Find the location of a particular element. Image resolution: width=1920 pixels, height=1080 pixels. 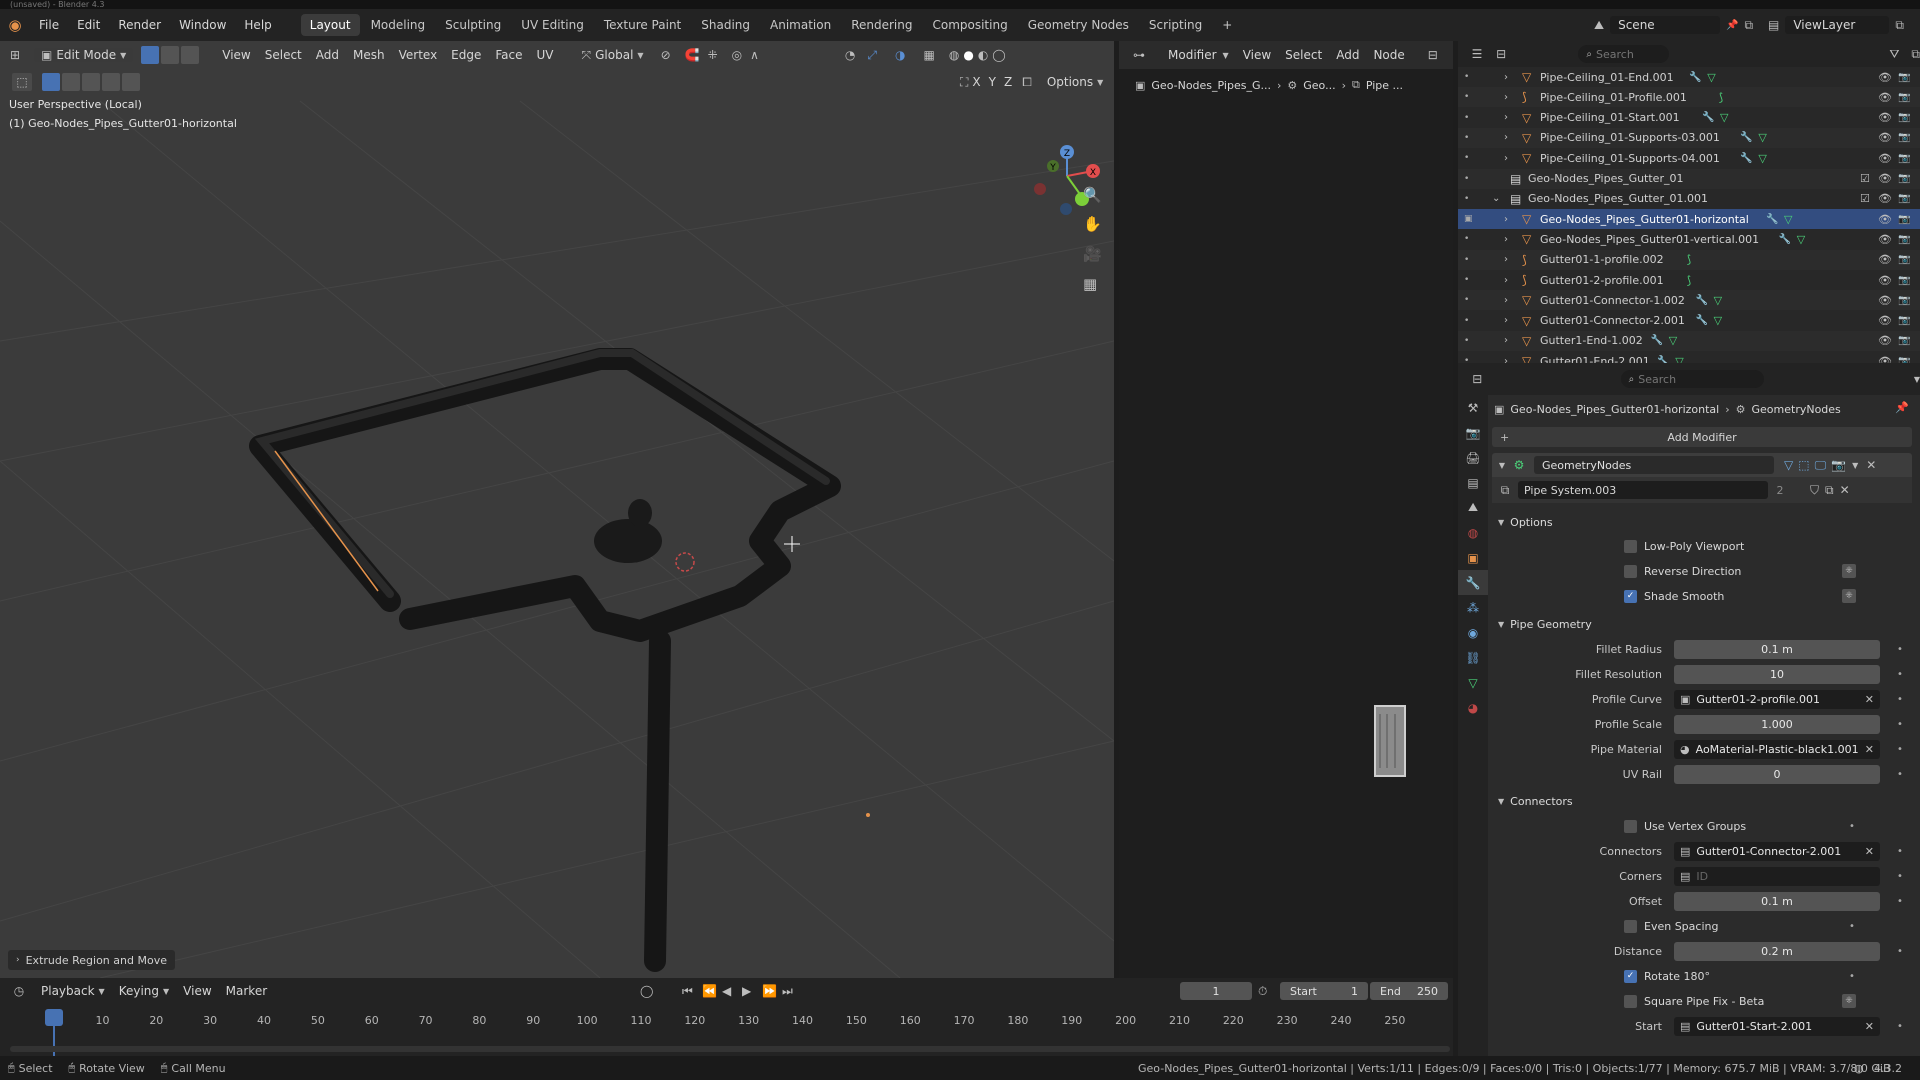

last-operator-panel: › Extrude Region and Move is located at coordinates (91, 960).